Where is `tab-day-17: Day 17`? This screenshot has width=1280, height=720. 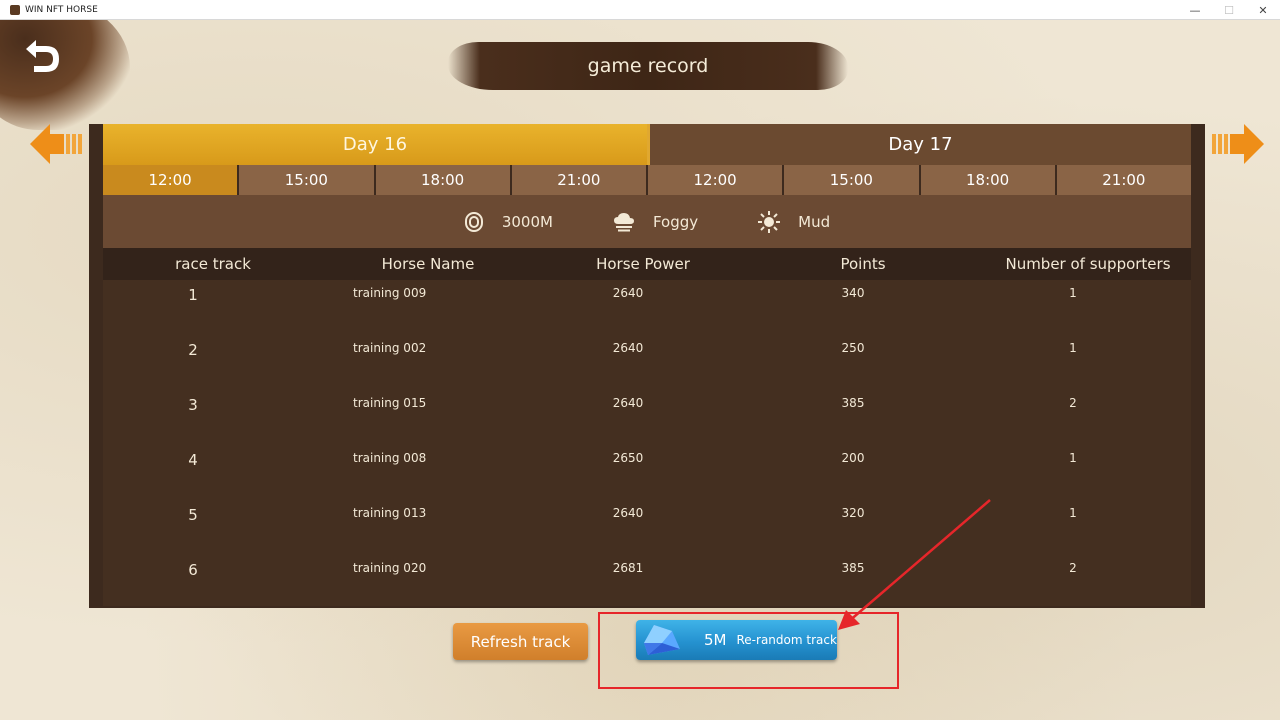 tab-day-17: Day 17 is located at coordinates (919, 144).